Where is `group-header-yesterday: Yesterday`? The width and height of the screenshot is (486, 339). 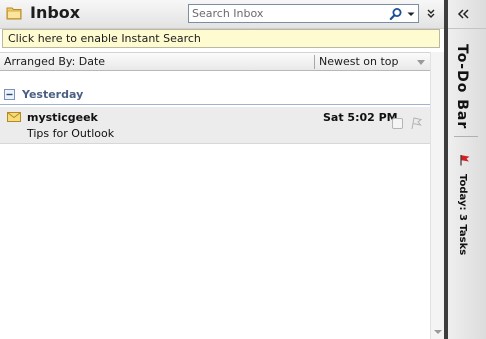
group-header-yesterday: Yesterday is located at coordinates (215, 95).